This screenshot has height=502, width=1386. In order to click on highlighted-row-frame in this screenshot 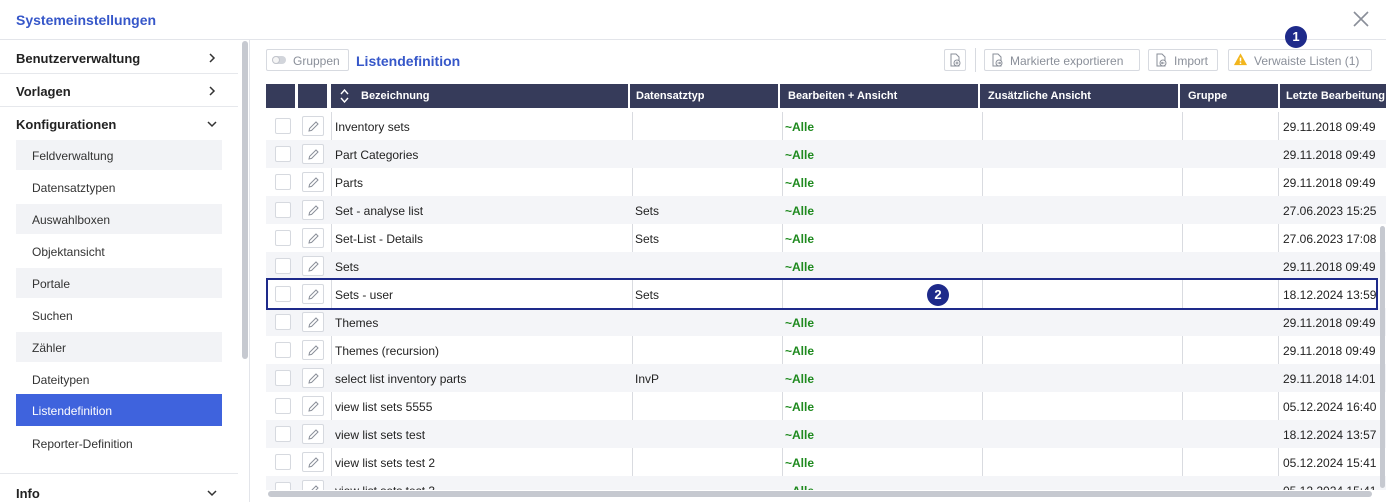, I will do `click(822, 294)`.